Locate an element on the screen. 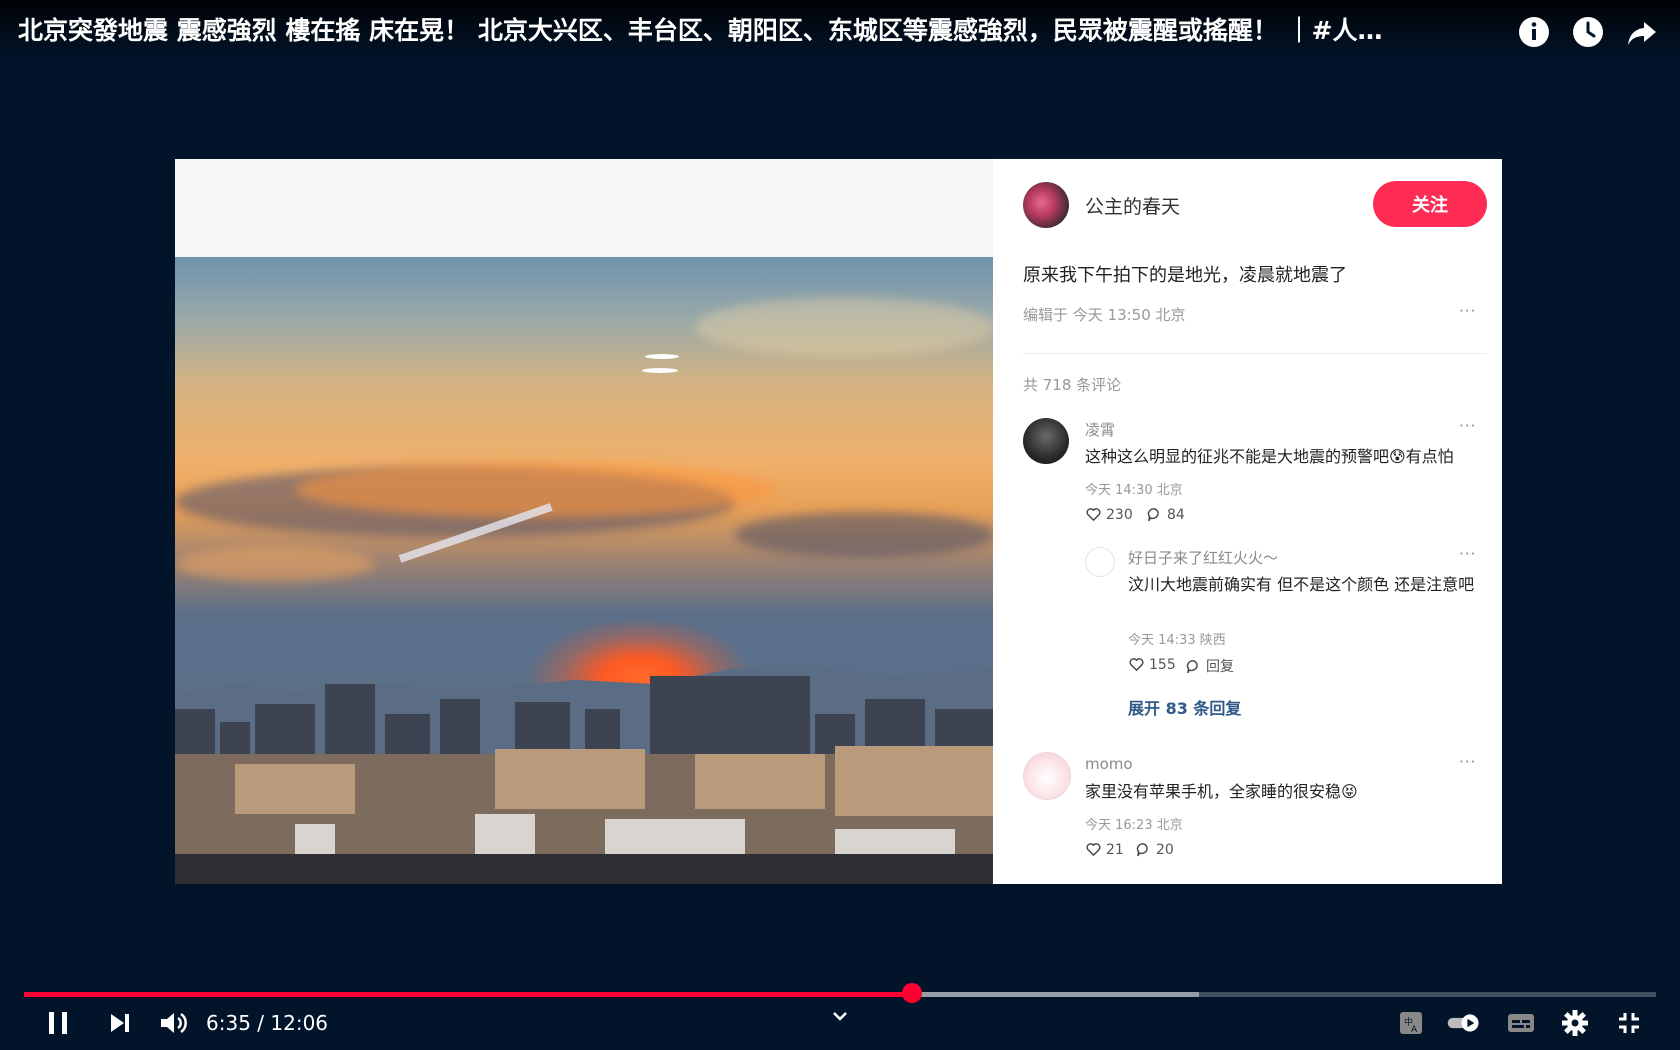  duration: 12:06 is located at coordinates (299, 1023).